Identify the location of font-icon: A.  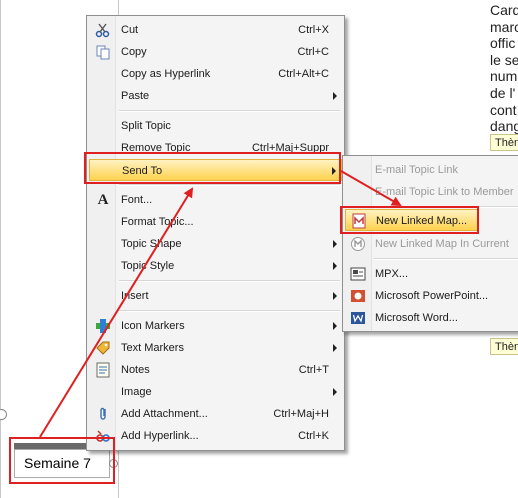
(103, 200).